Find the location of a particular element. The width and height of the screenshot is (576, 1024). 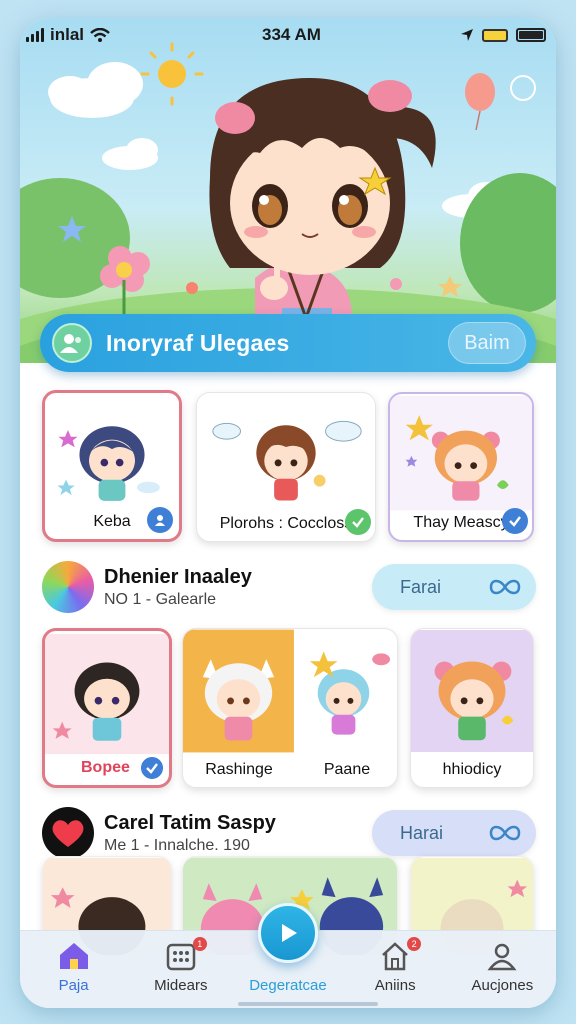

nav-label: Aucjones is located at coordinates (502, 985).